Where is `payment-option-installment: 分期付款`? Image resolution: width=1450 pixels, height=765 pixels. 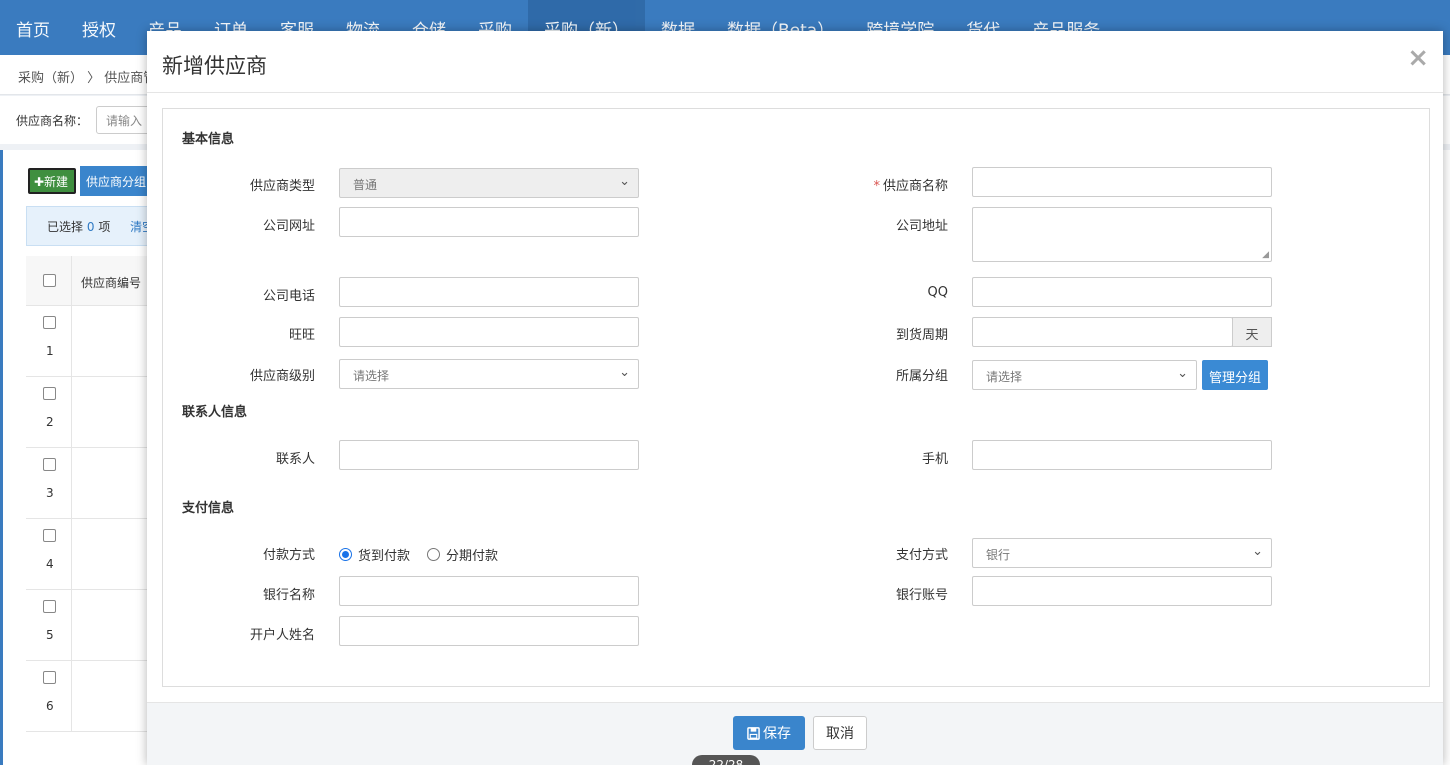
payment-option-installment: 分期付款 is located at coordinates (462, 554).